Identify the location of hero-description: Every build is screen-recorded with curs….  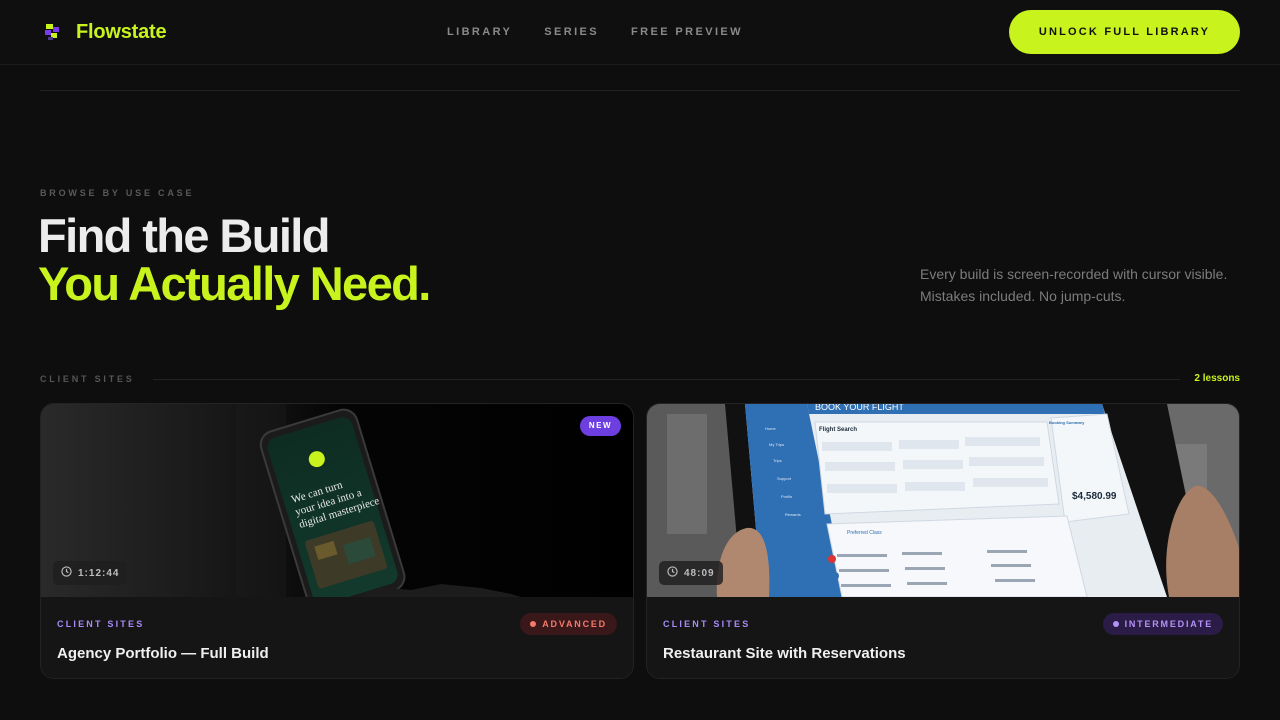
(1074, 285).